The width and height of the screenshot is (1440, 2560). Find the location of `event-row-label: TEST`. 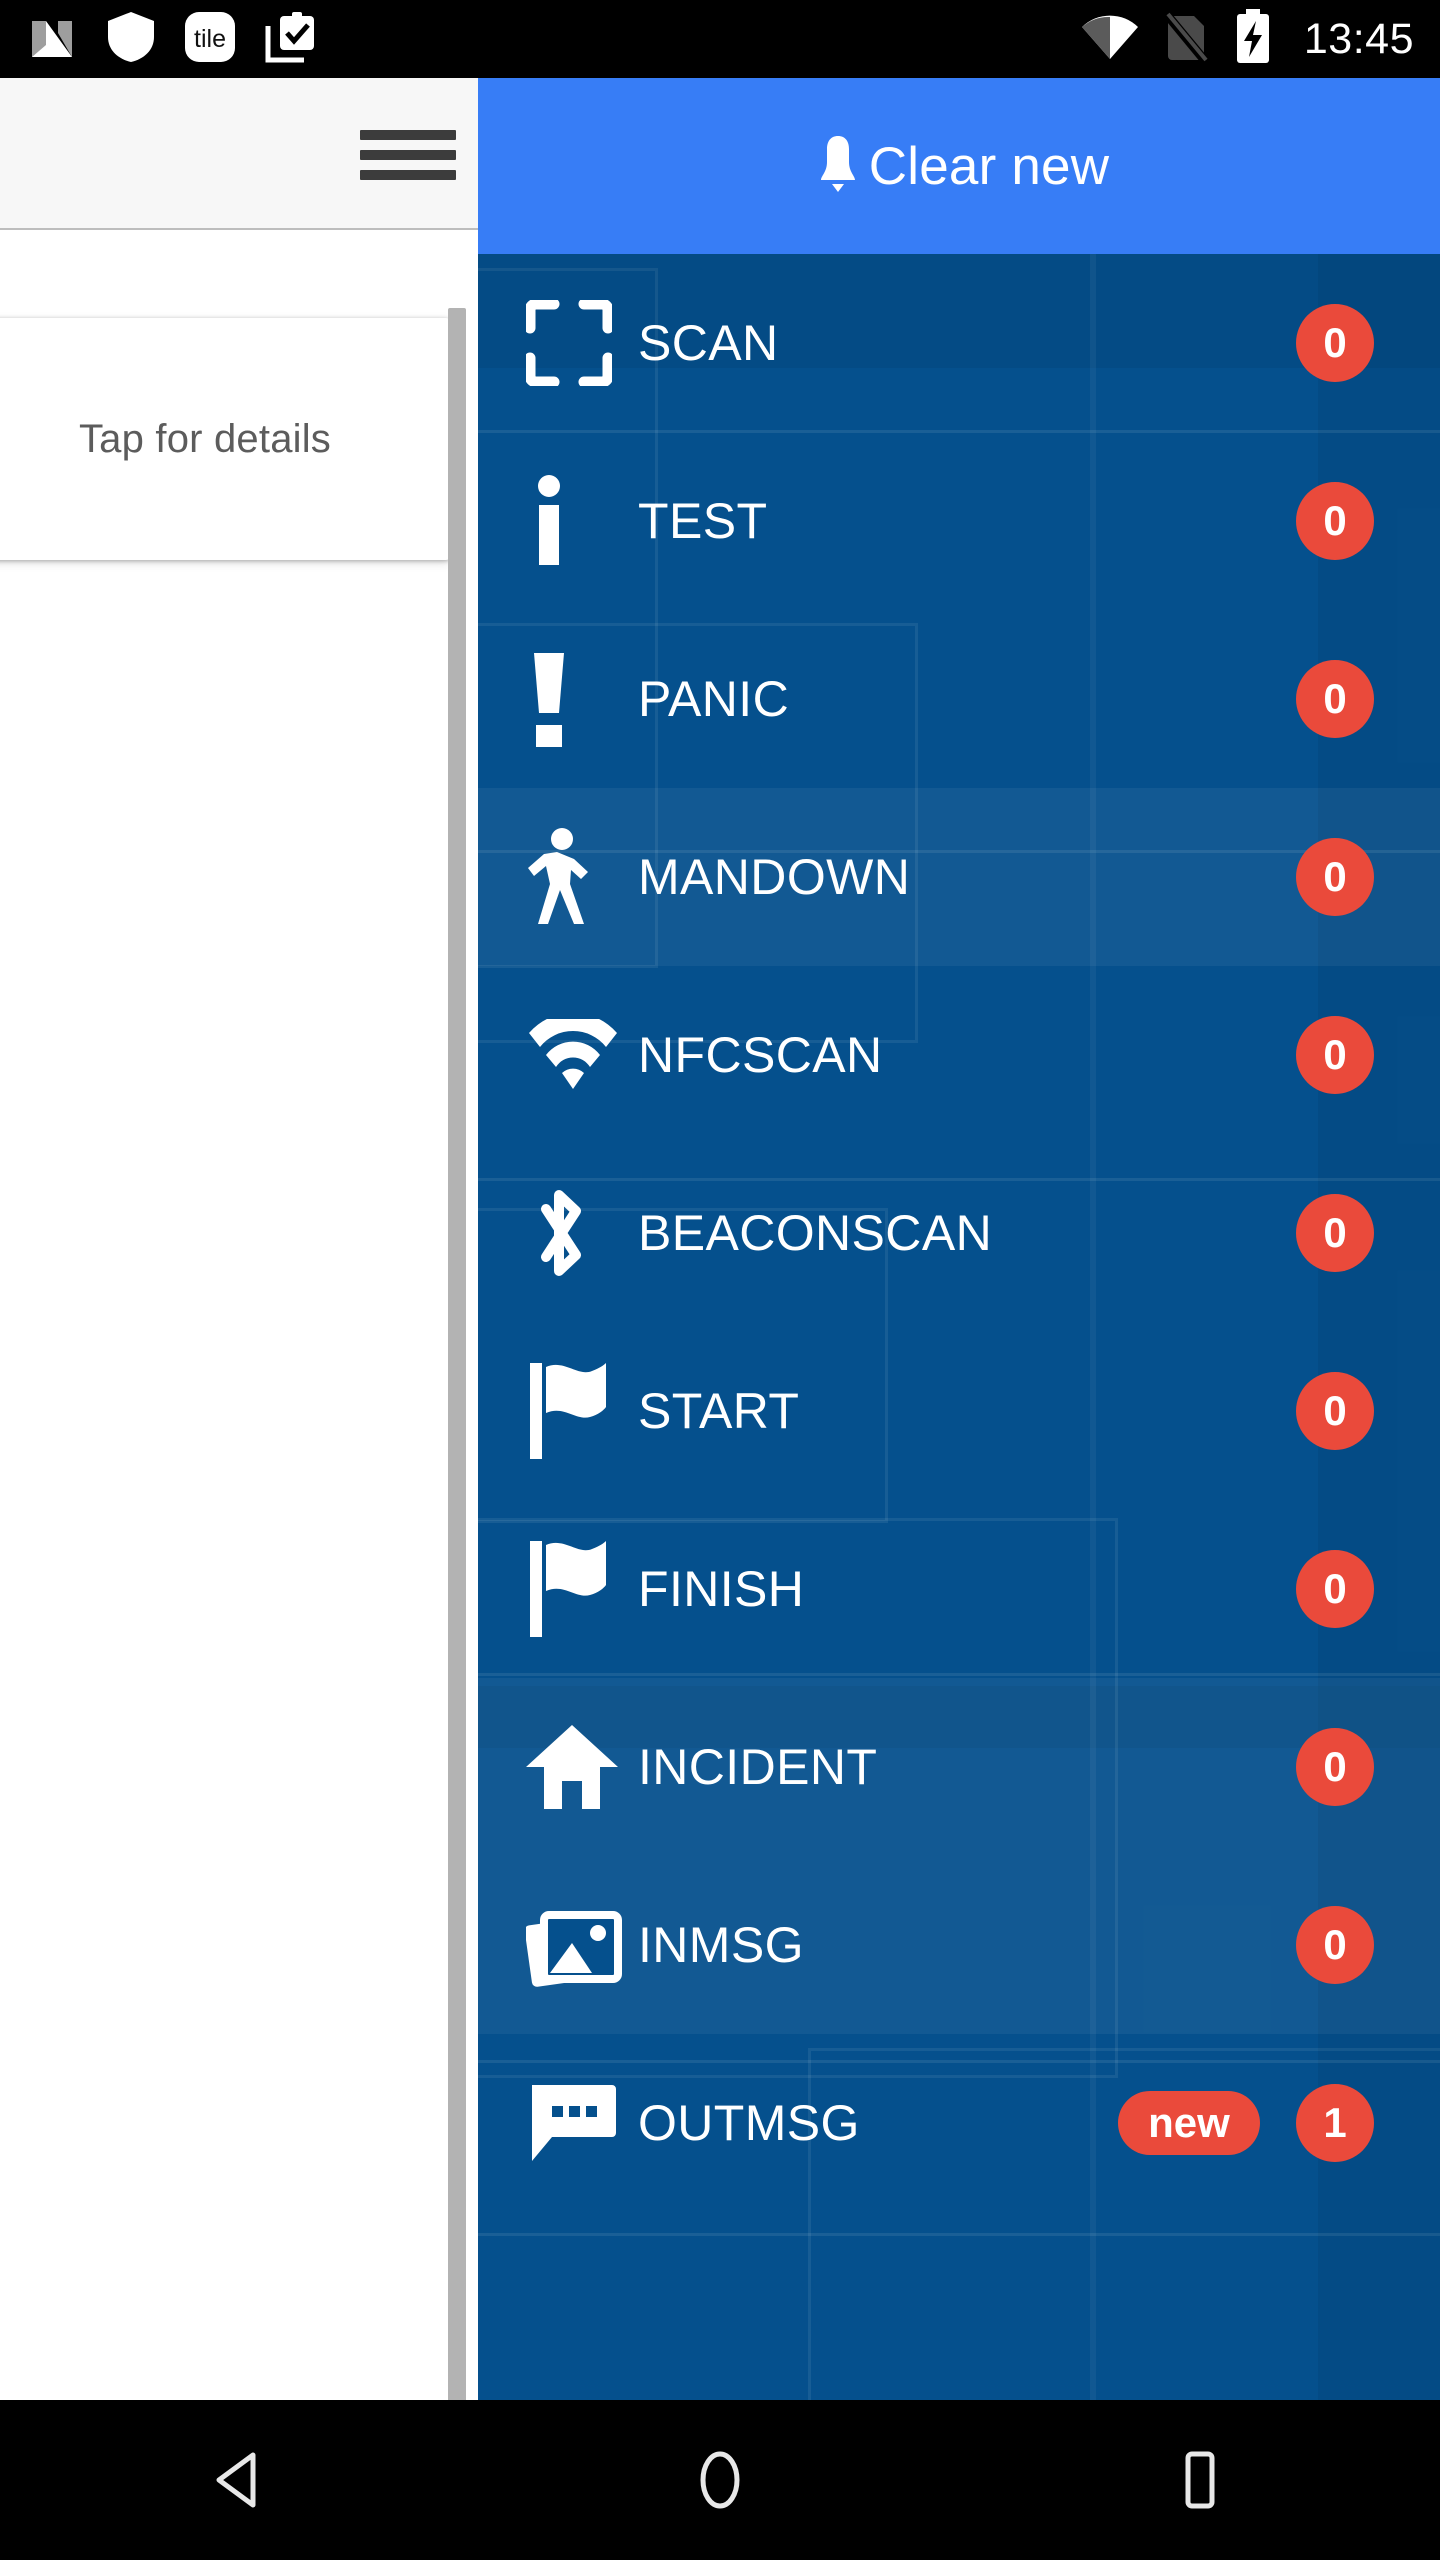

event-row-label: TEST is located at coordinates (703, 521).